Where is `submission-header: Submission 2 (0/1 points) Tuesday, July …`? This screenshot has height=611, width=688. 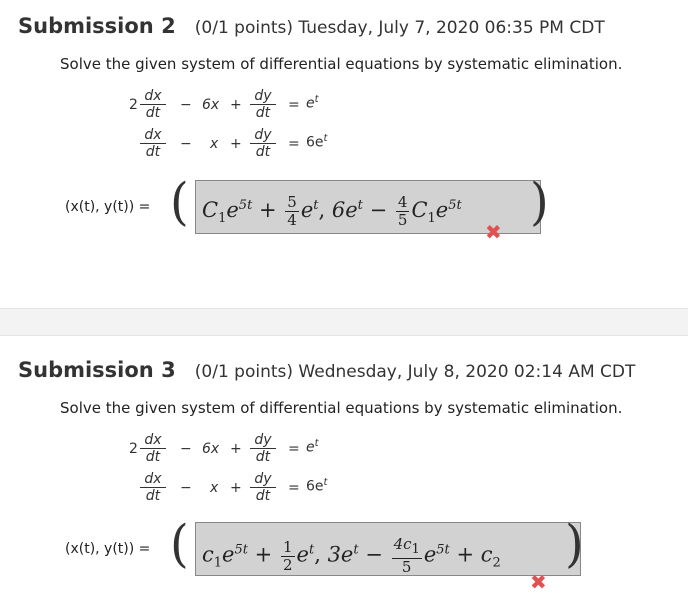 submission-header: Submission 2 (0/1 points) Tuesday, July … is located at coordinates (311, 26).